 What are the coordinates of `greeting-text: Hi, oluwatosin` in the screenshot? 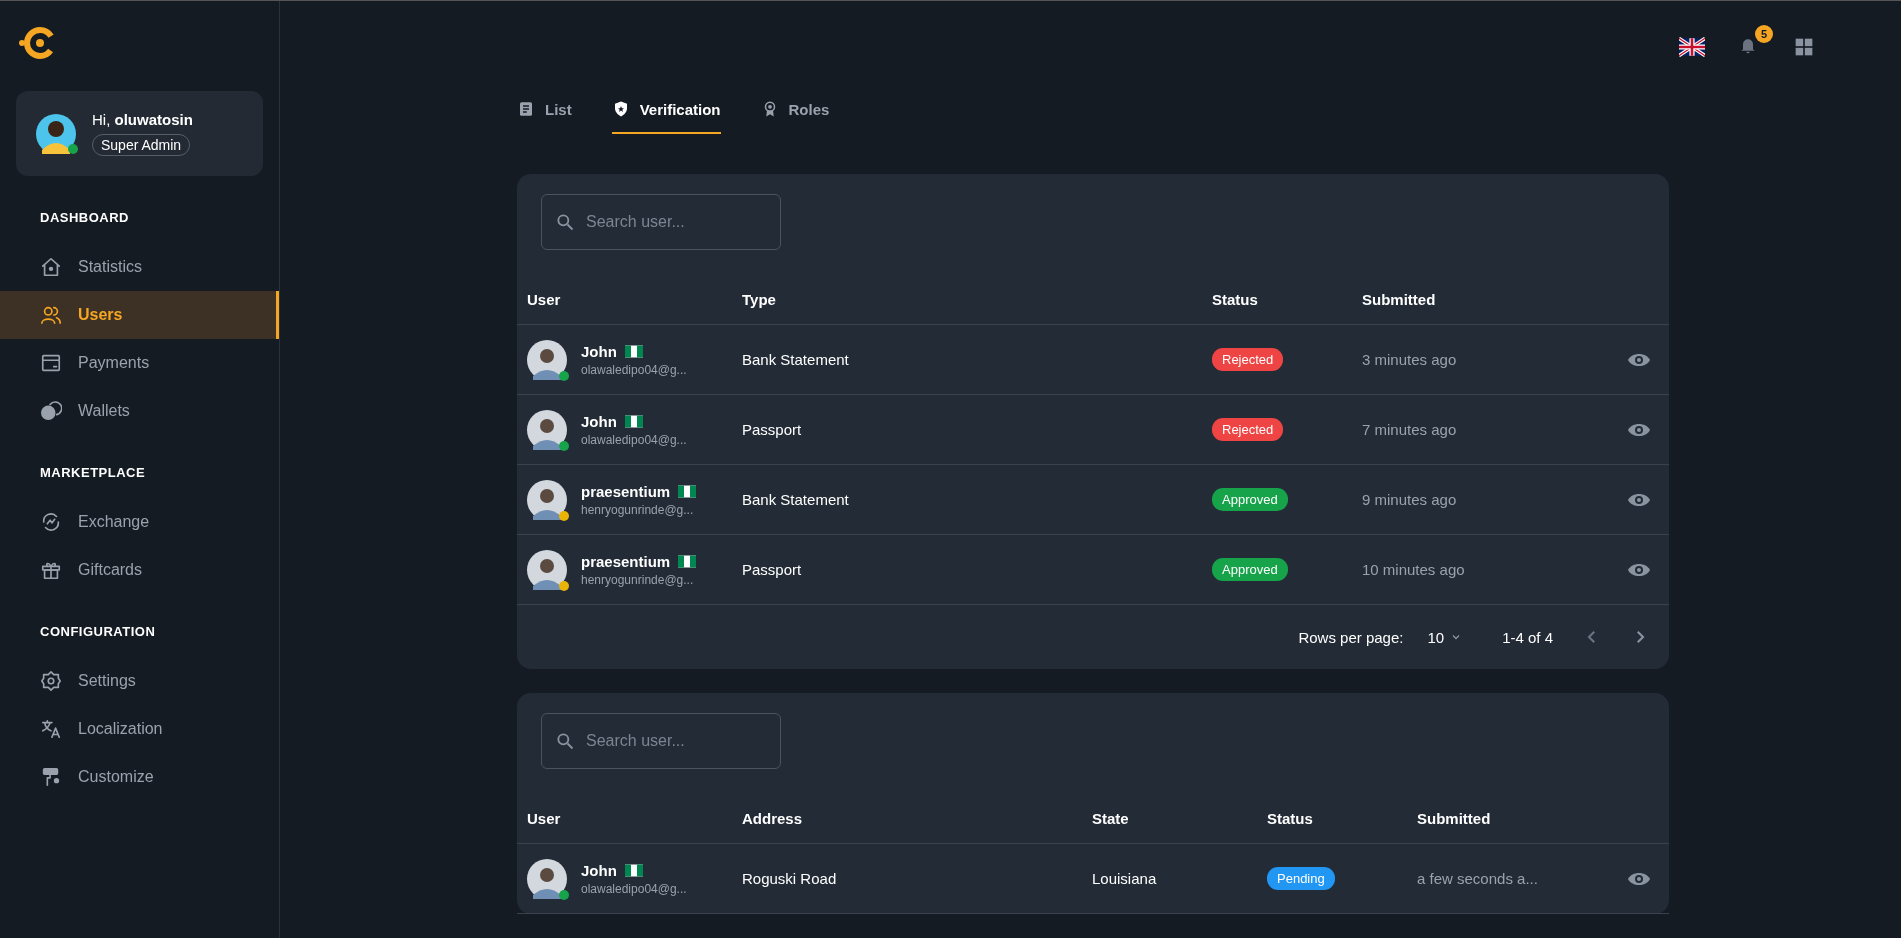 It's located at (142, 119).